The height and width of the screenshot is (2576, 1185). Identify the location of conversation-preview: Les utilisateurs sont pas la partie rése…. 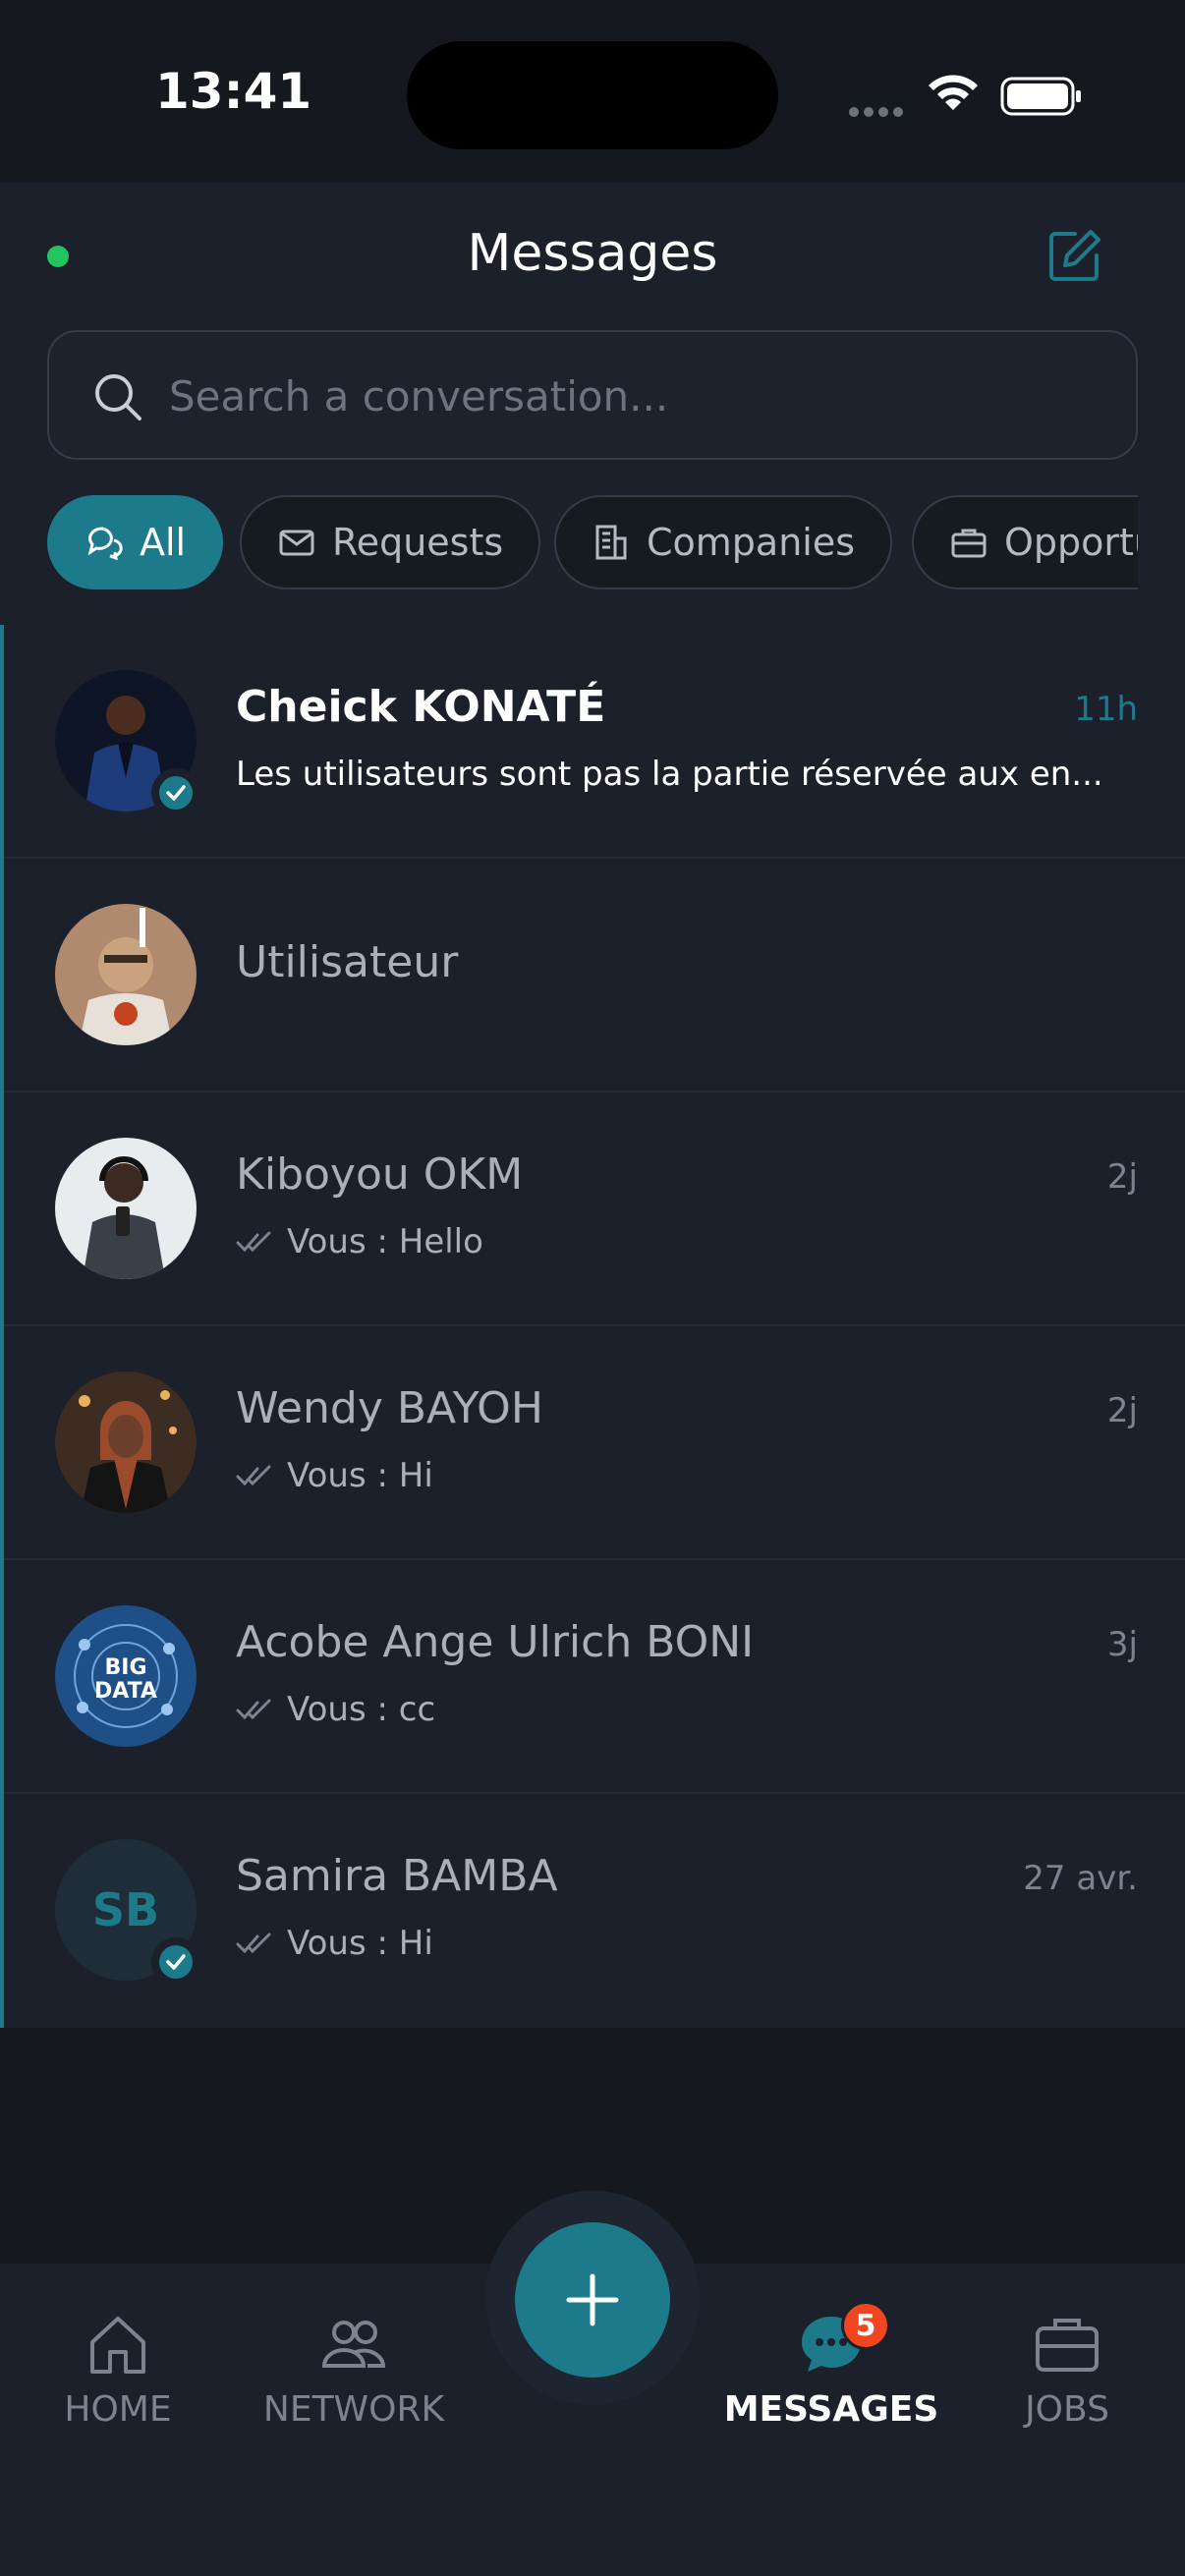
(688, 774).